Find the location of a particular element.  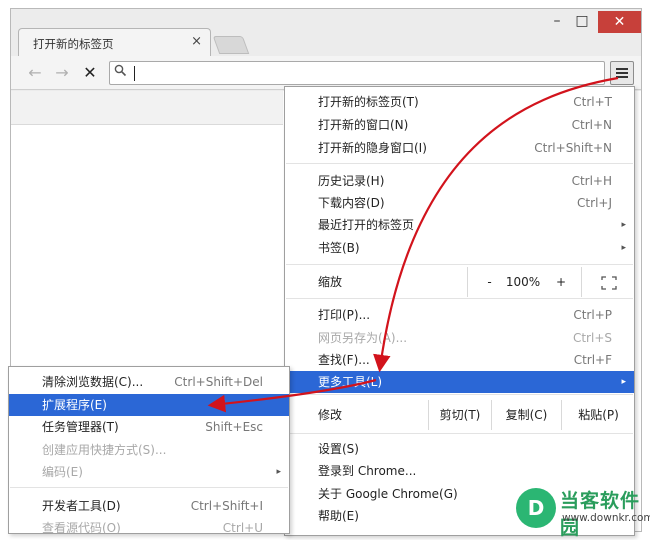

menu-item-new-window: 打开新的窗口(N) Ctrl+N is located at coordinates (459, 125).